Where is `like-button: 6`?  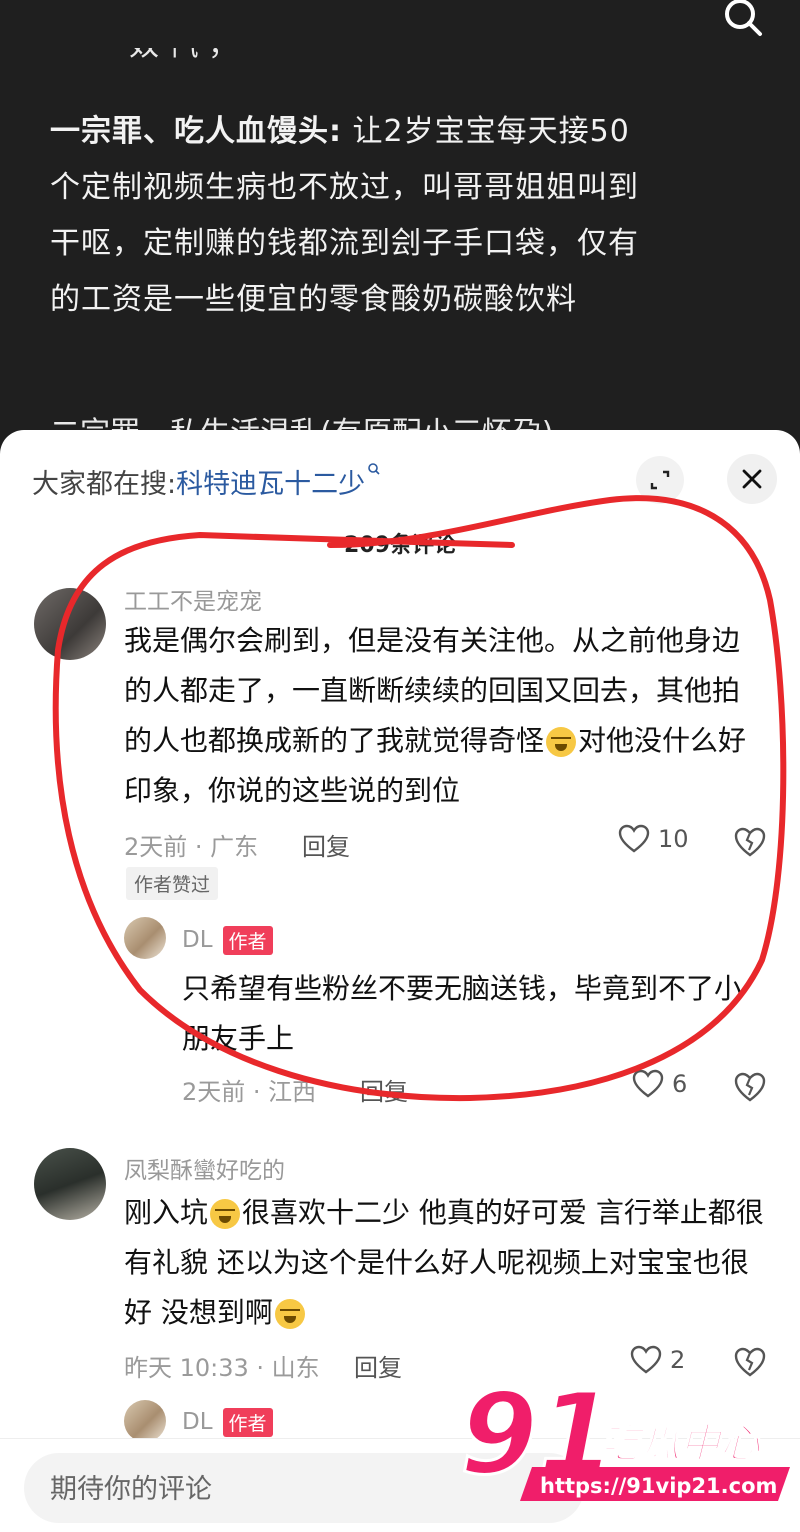
like-button: 6 is located at coordinates (659, 1084).